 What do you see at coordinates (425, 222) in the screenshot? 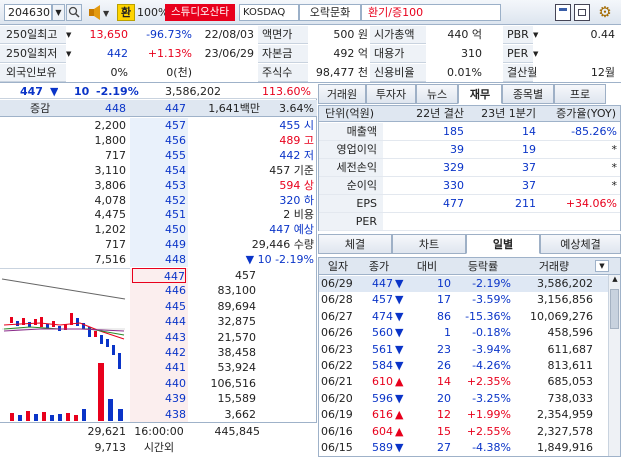
I see `fin-value-a` at bounding box center [425, 222].